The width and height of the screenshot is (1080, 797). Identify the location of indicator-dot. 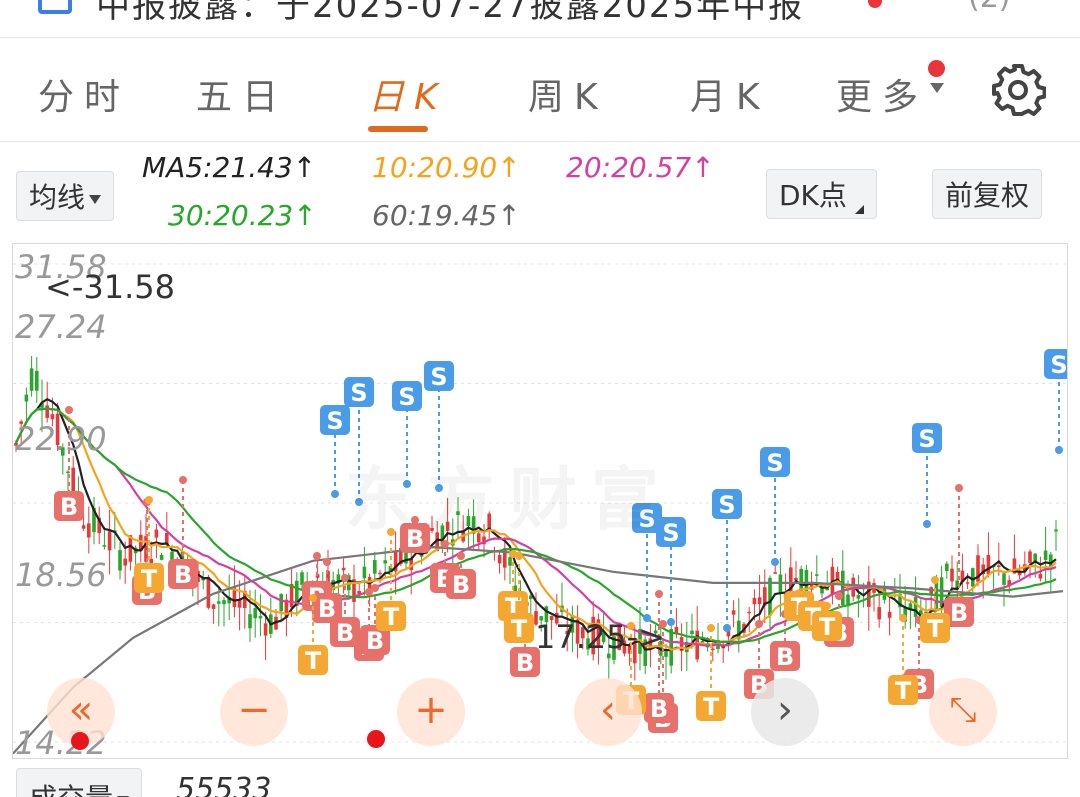
(80, 741).